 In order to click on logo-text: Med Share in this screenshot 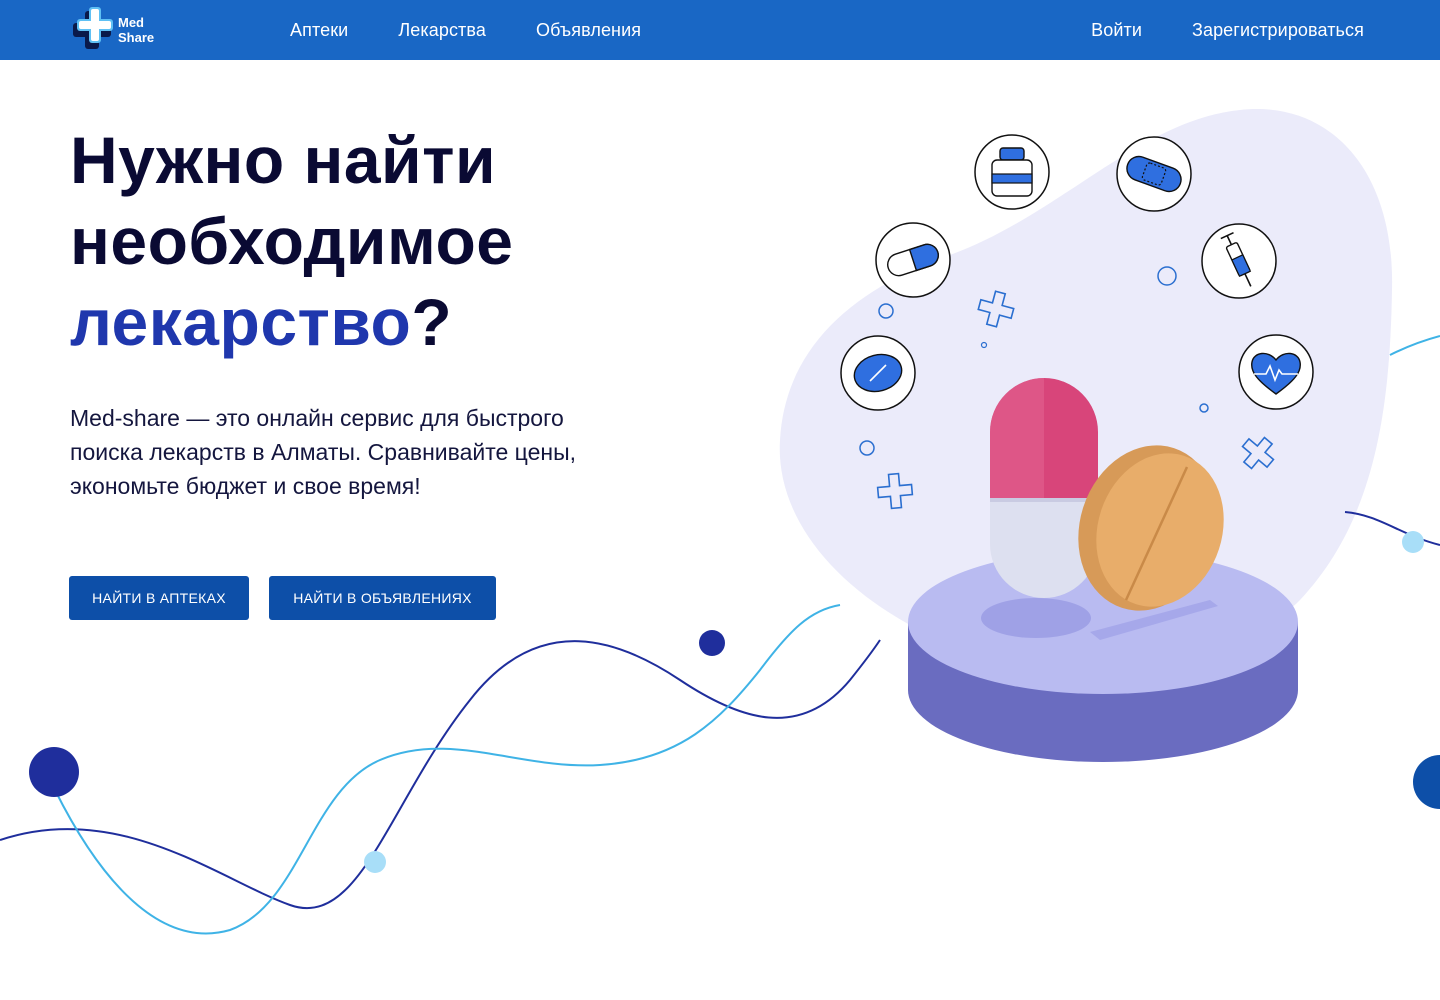, I will do `click(136, 30)`.